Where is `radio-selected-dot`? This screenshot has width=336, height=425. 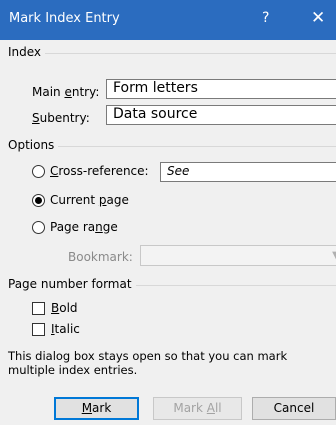
radio-selected-dot is located at coordinates (38, 200).